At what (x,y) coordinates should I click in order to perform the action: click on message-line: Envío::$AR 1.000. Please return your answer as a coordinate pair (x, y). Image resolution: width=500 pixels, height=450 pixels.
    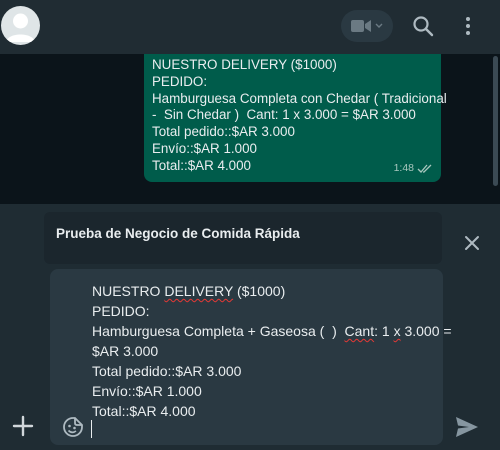
    Looking at the image, I should click on (204, 148).